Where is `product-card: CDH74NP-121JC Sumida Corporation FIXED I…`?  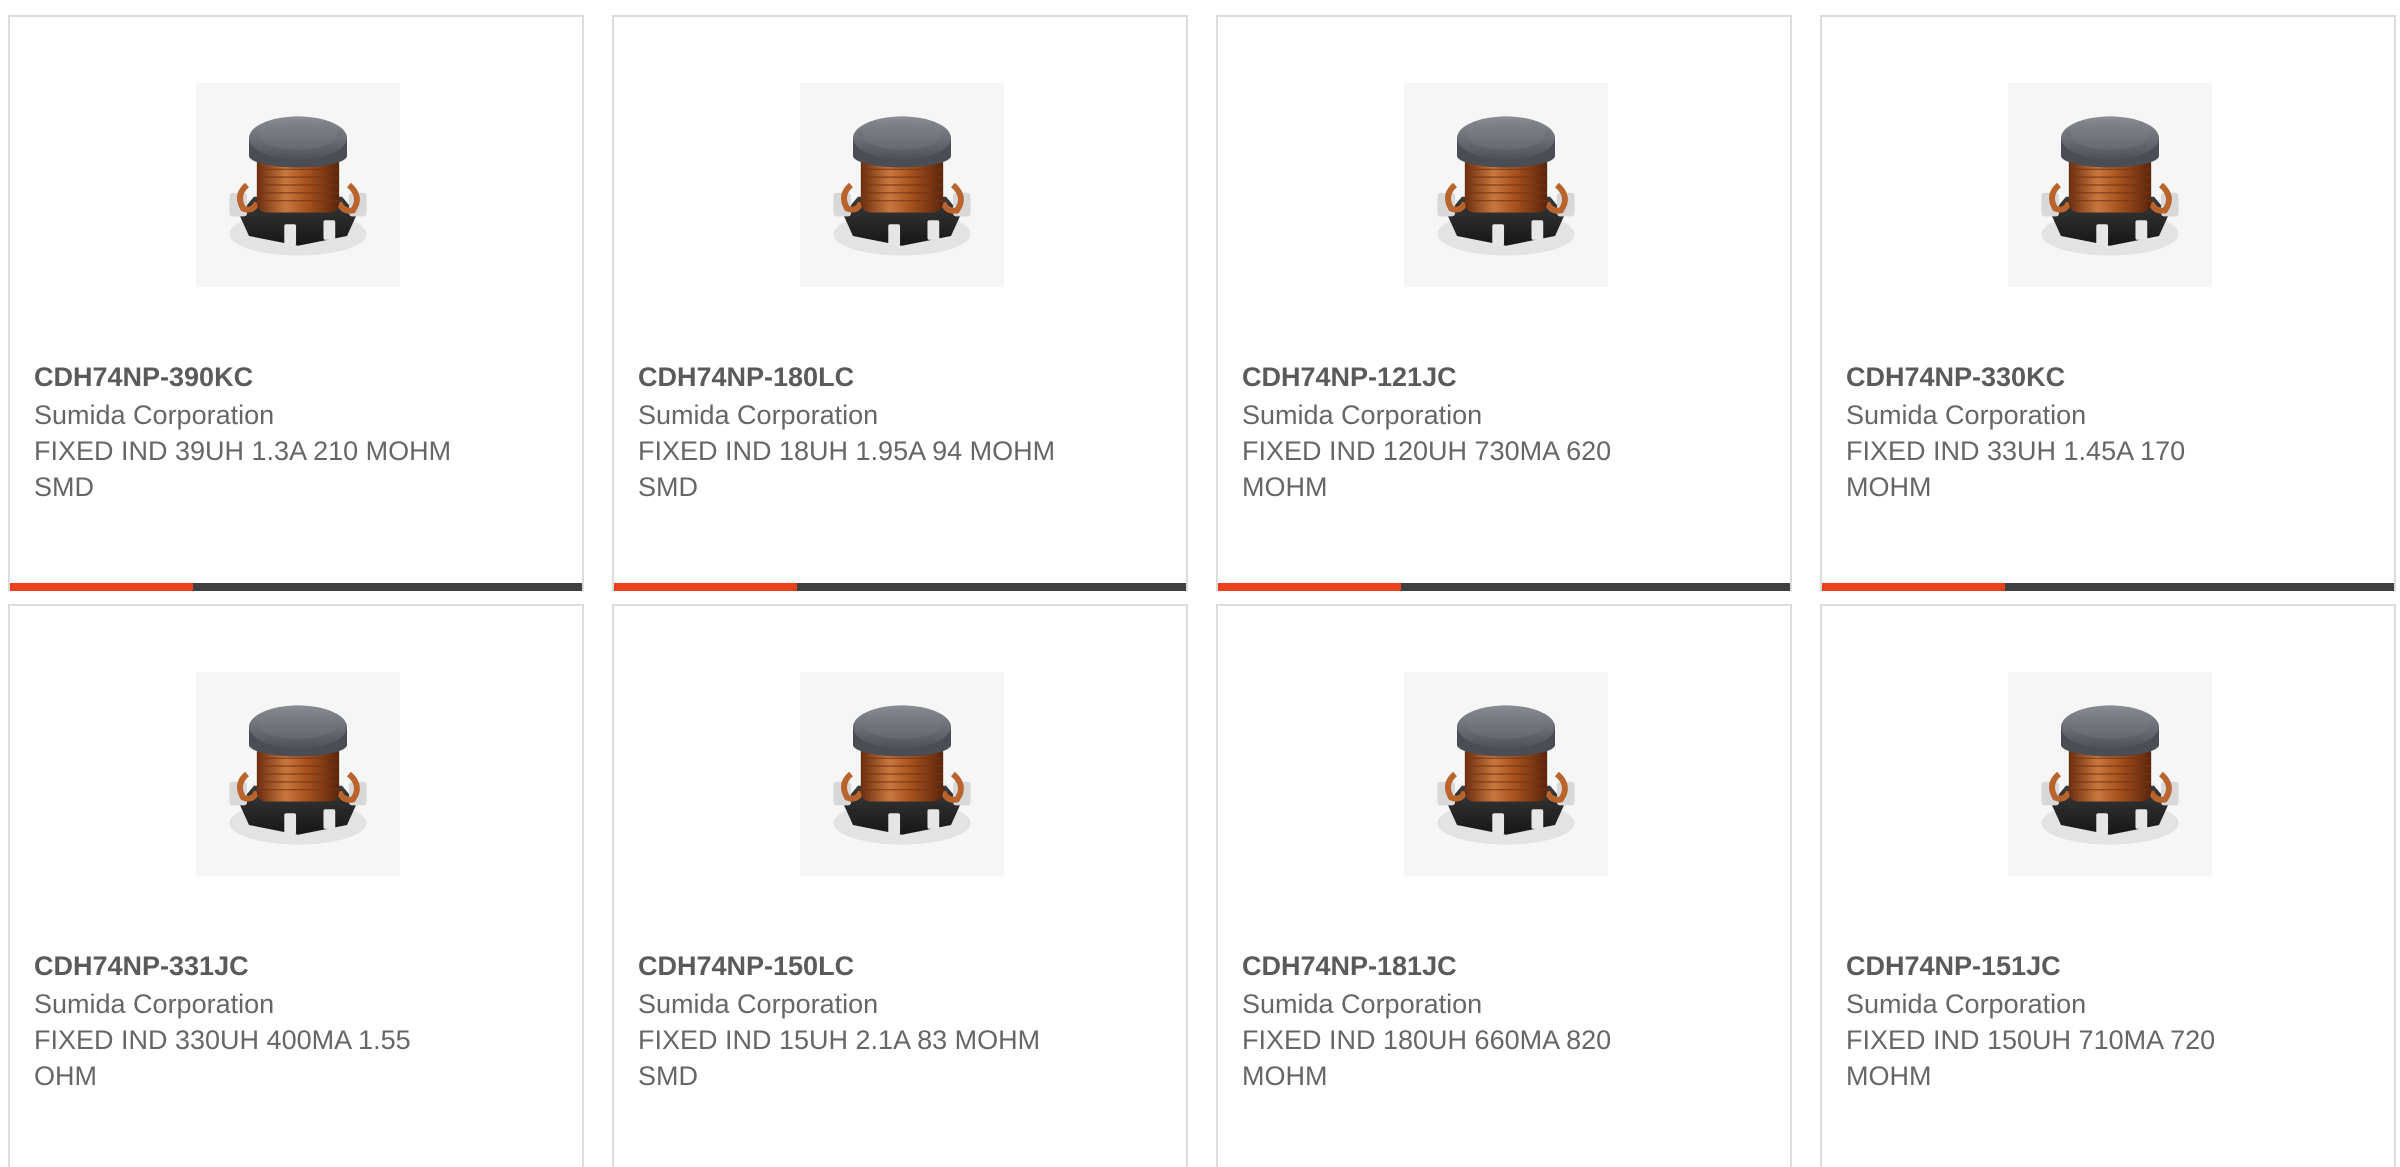
product-card: CDH74NP-121JC Sumida Corporation FIXED I… is located at coordinates (1504, 303).